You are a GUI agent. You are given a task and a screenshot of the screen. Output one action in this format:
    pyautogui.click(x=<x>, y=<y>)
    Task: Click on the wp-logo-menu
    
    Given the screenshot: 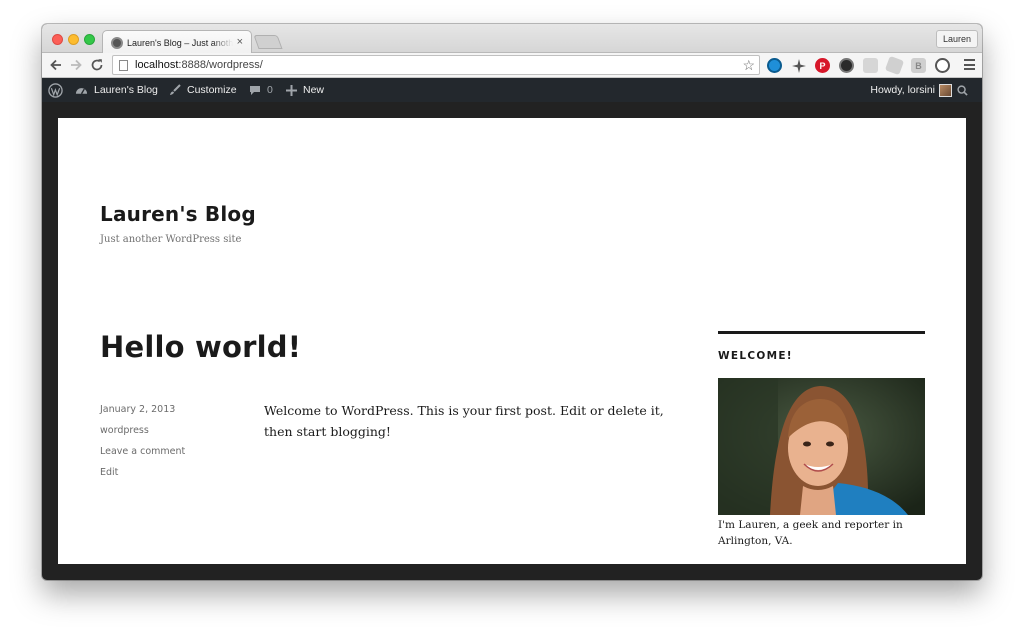 What is the action you would take?
    pyautogui.click(x=58, y=90)
    